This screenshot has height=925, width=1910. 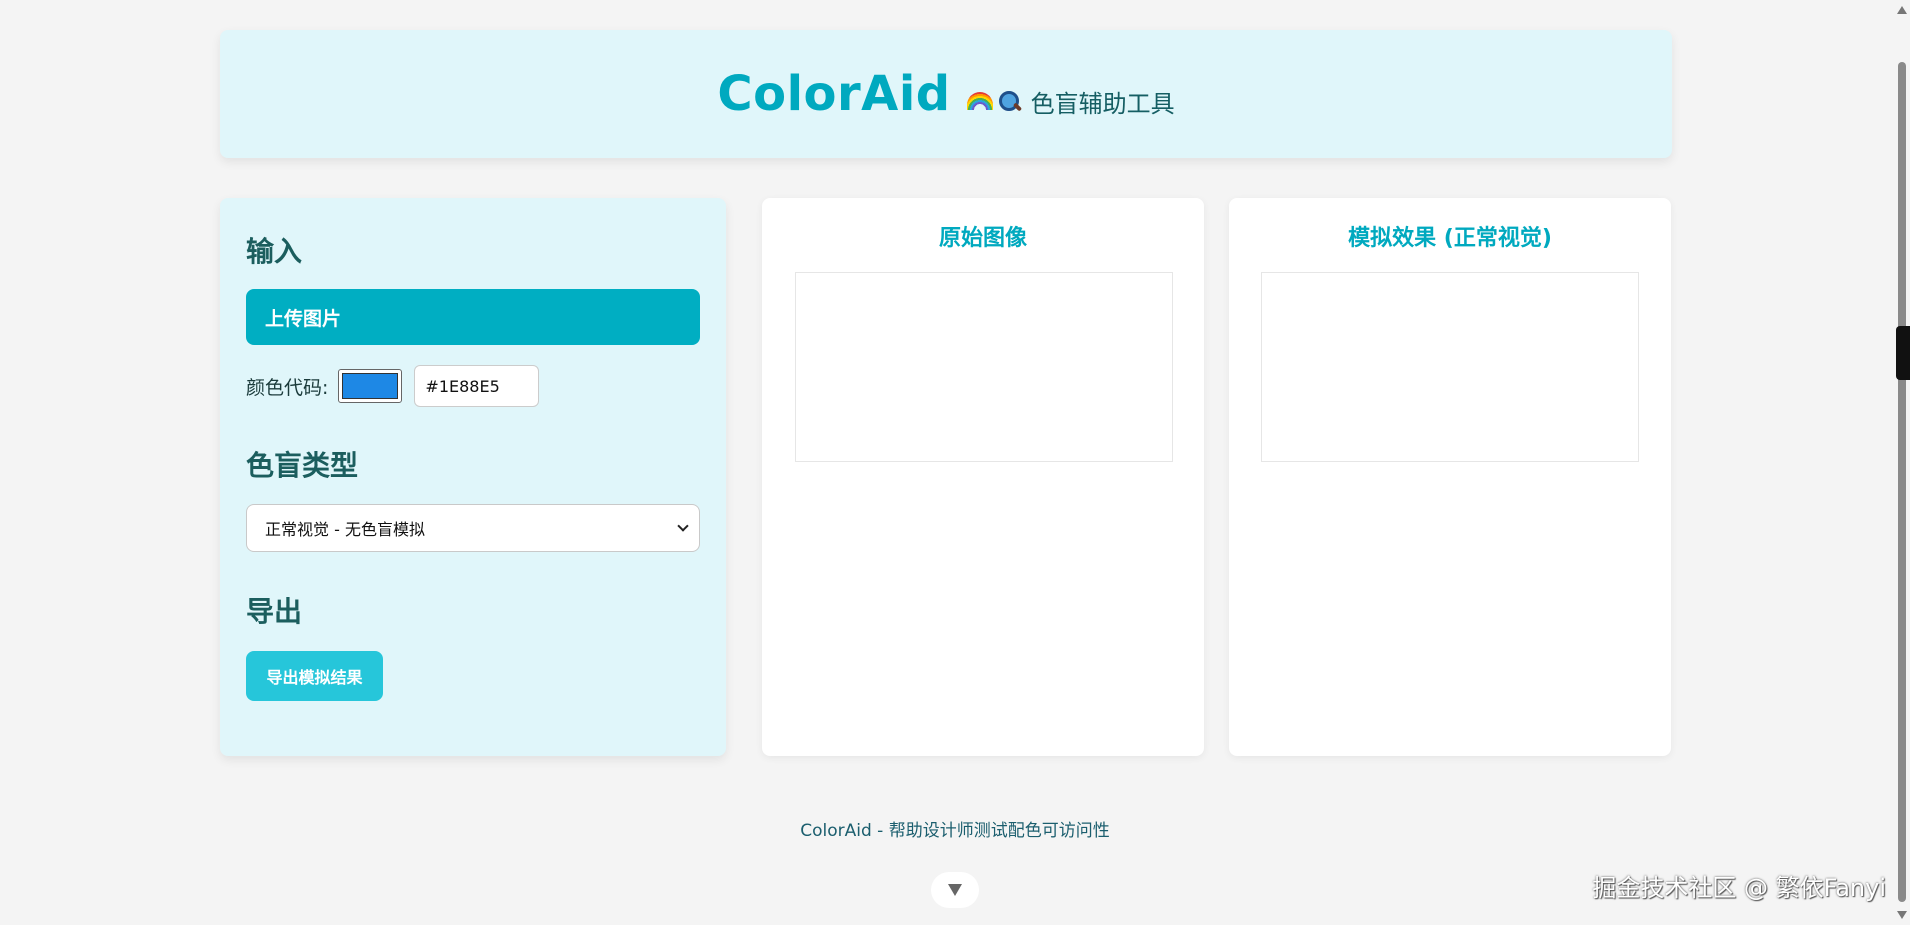 I want to click on subtitle-text: 色盲辅助工具, so click(x=1102, y=103).